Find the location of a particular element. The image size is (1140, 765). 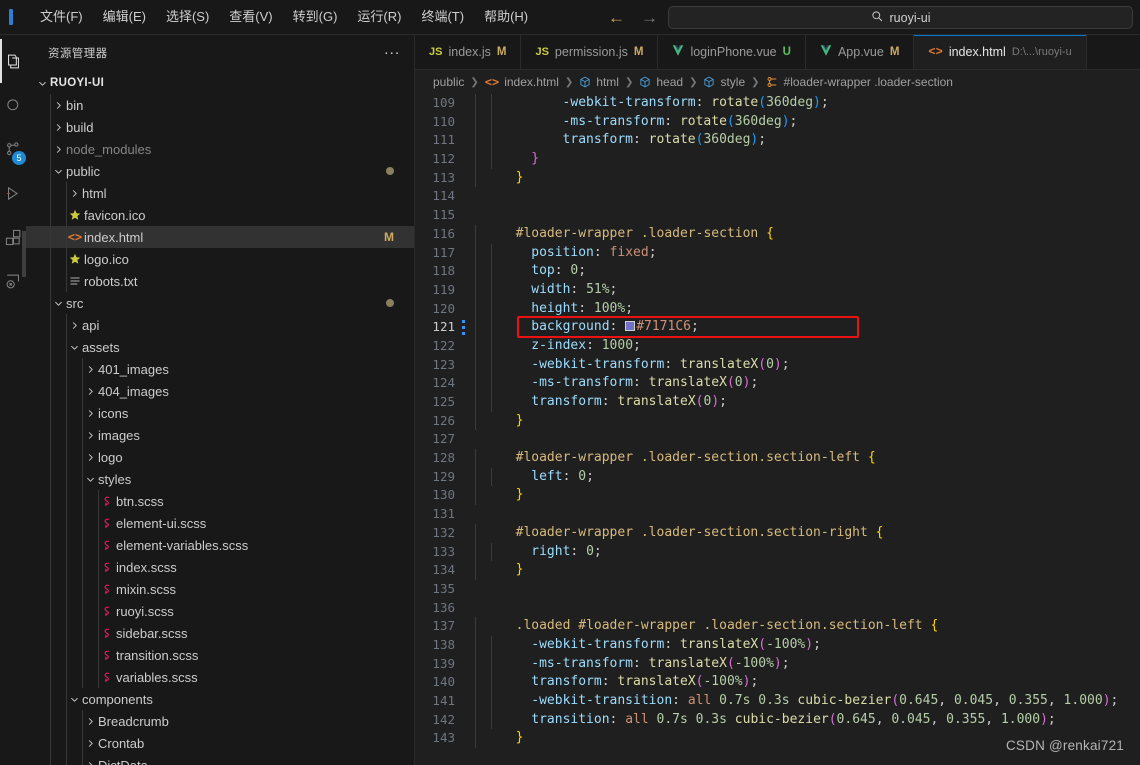

forward-arrow-icon: → is located at coordinates (649, 17).